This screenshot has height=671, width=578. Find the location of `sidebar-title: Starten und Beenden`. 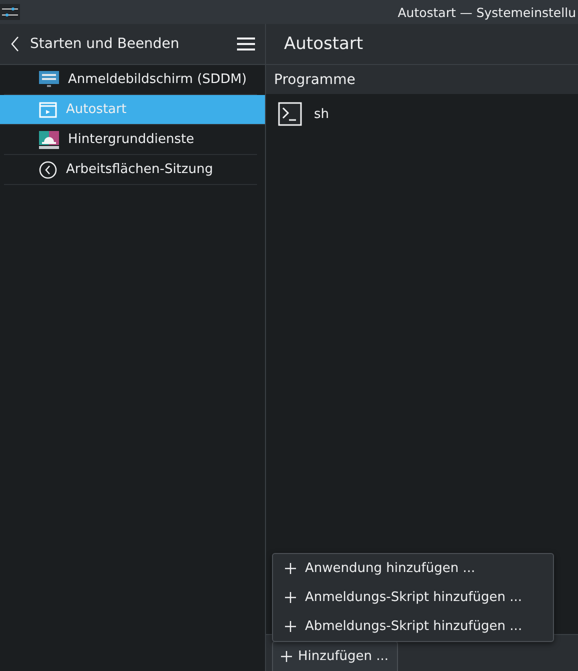

sidebar-title: Starten und Beenden is located at coordinates (105, 44).